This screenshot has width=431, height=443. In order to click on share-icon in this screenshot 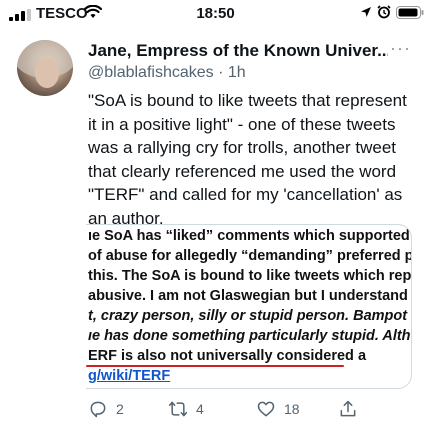, I will do `click(348, 408)`.